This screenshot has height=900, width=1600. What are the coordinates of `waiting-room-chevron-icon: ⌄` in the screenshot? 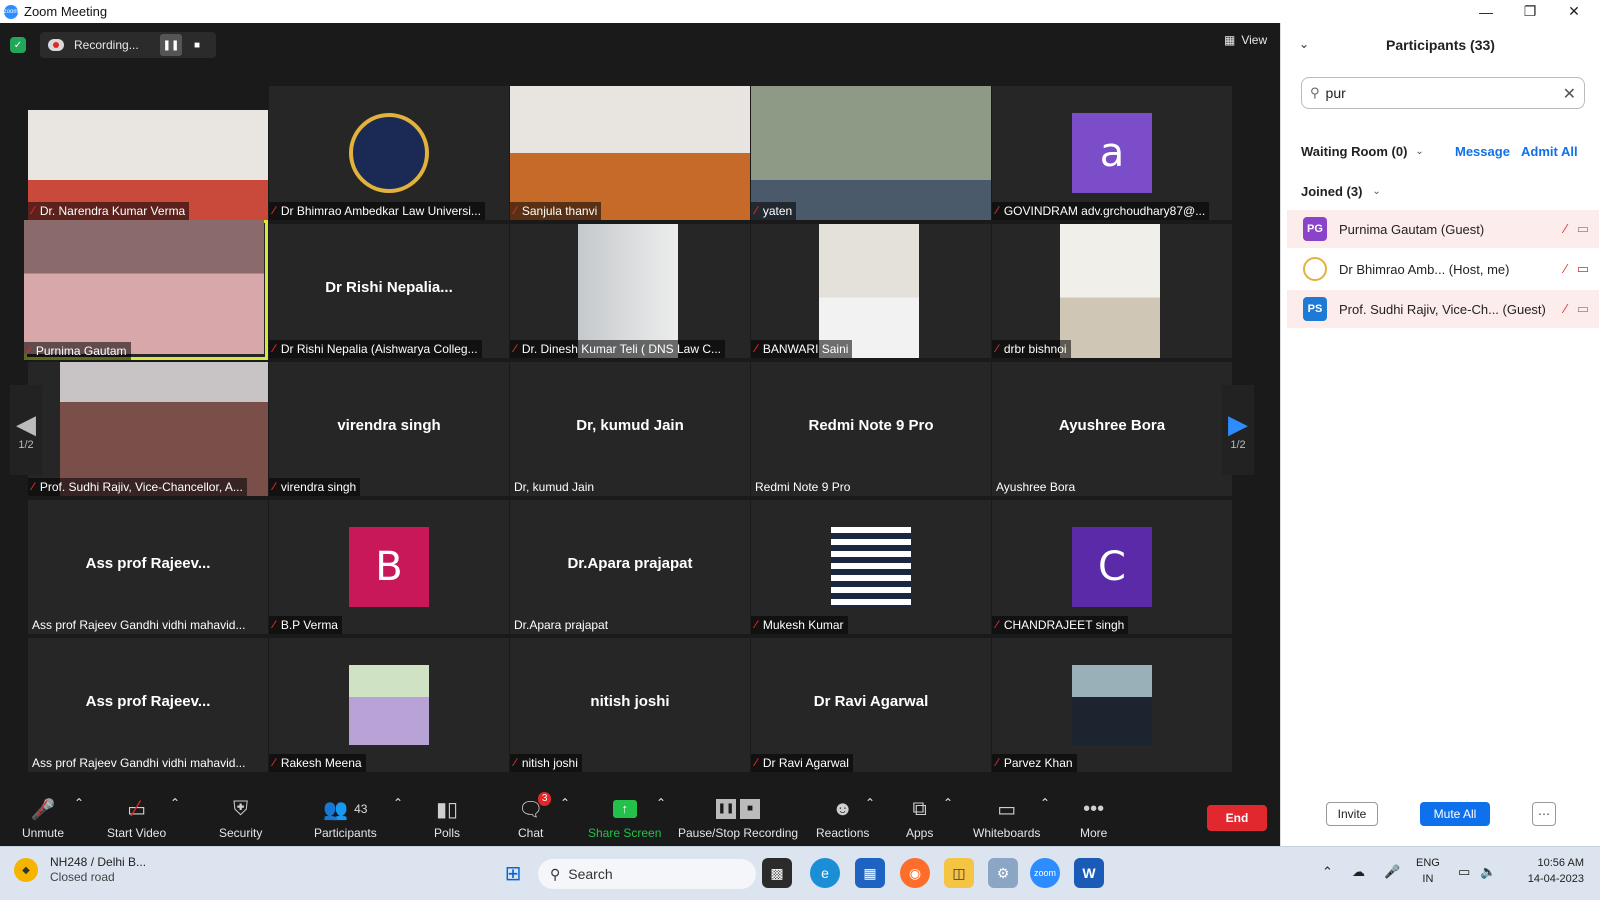 It's located at (1419, 151).